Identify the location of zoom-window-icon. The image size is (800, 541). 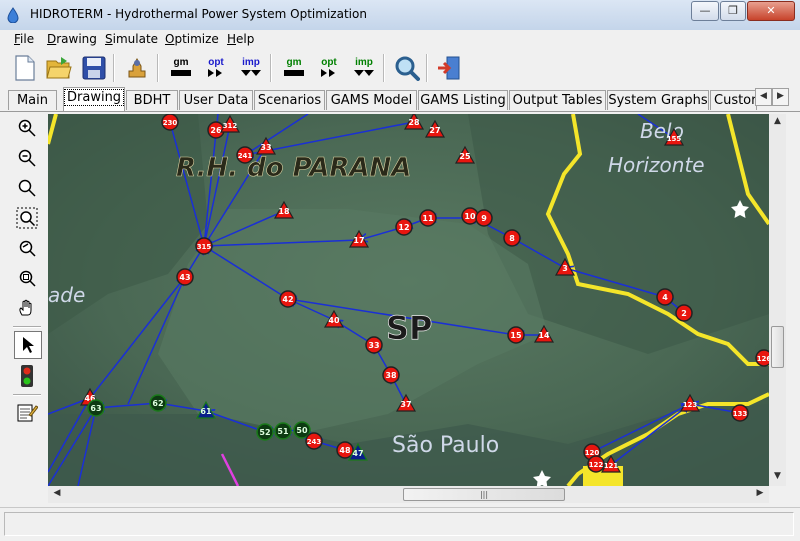
(27, 218).